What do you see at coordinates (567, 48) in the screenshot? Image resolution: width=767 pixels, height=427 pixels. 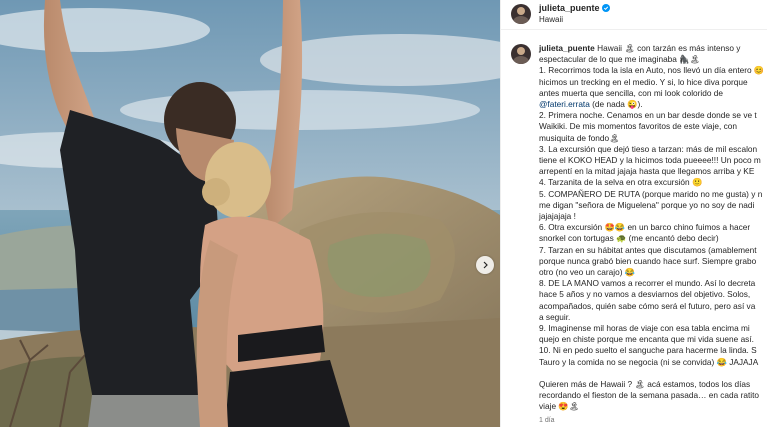 I see `caption-username: julieta_puente` at bounding box center [567, 48].